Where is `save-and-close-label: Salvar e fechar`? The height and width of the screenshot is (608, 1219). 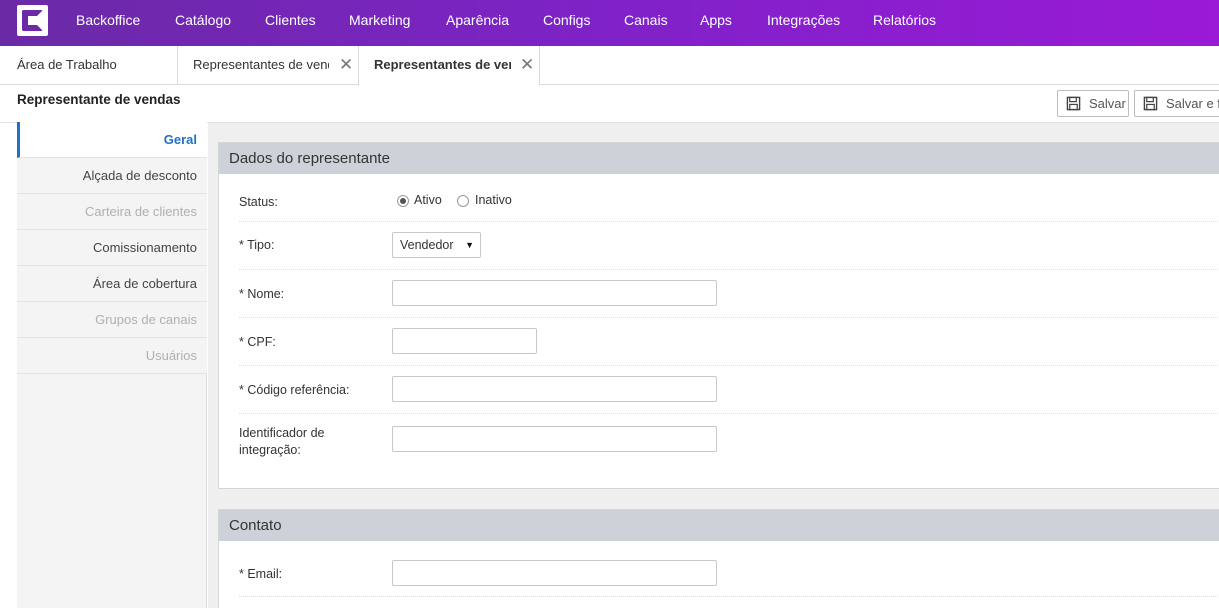 save-and-close-label: Salvar e fechar is located at coordinates (1192, 103).